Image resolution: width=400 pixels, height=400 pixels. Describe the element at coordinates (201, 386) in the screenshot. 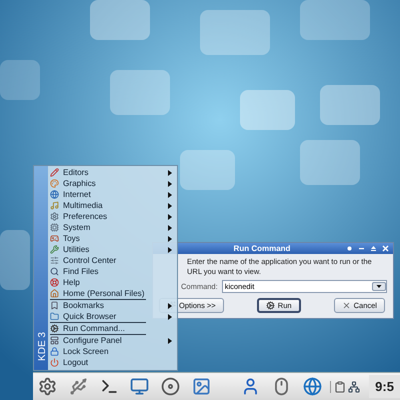

I see `image-icon` at that location.